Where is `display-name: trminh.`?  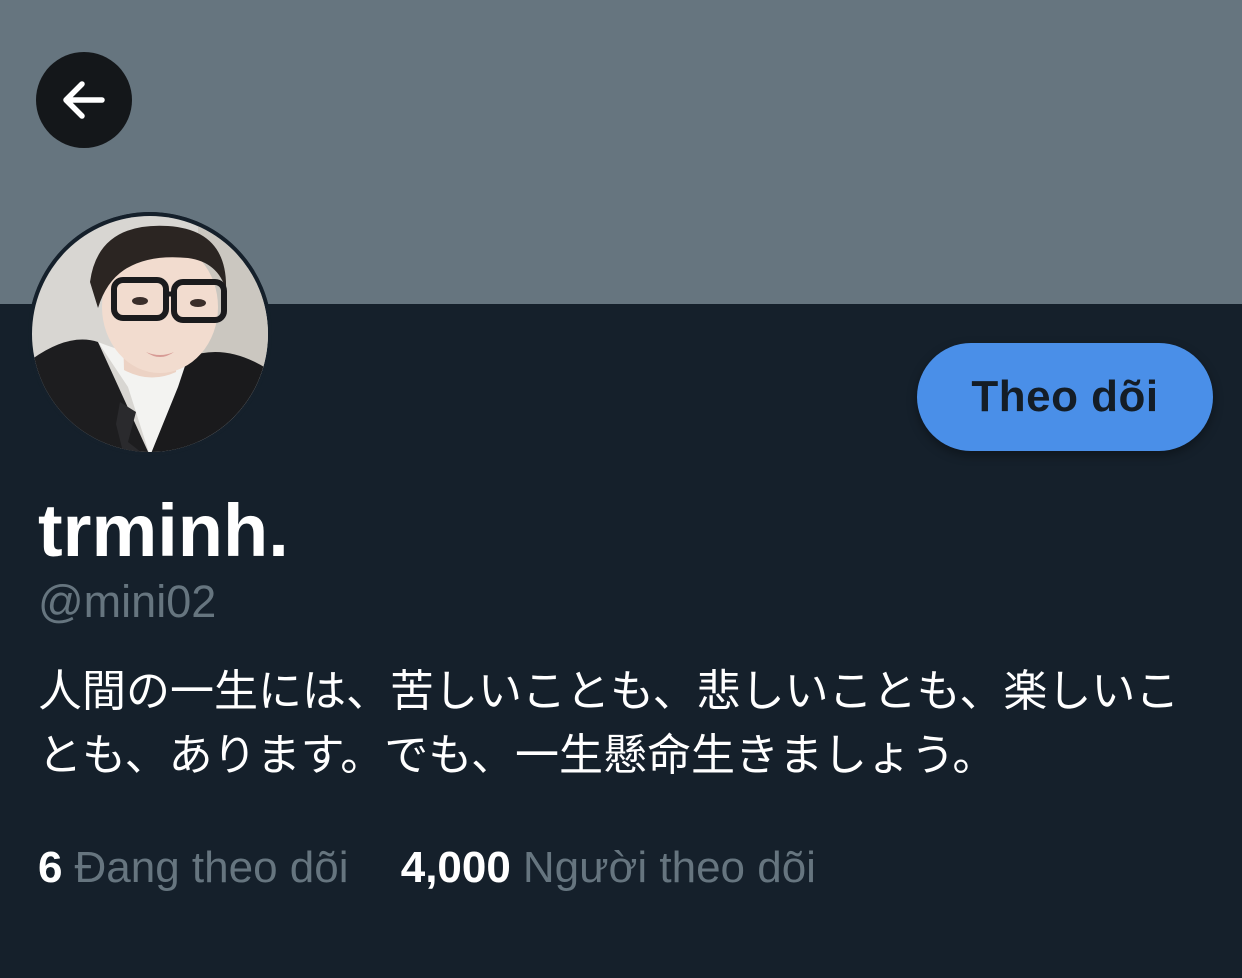 display-name: trminh. is located at coordinates (163, 530).